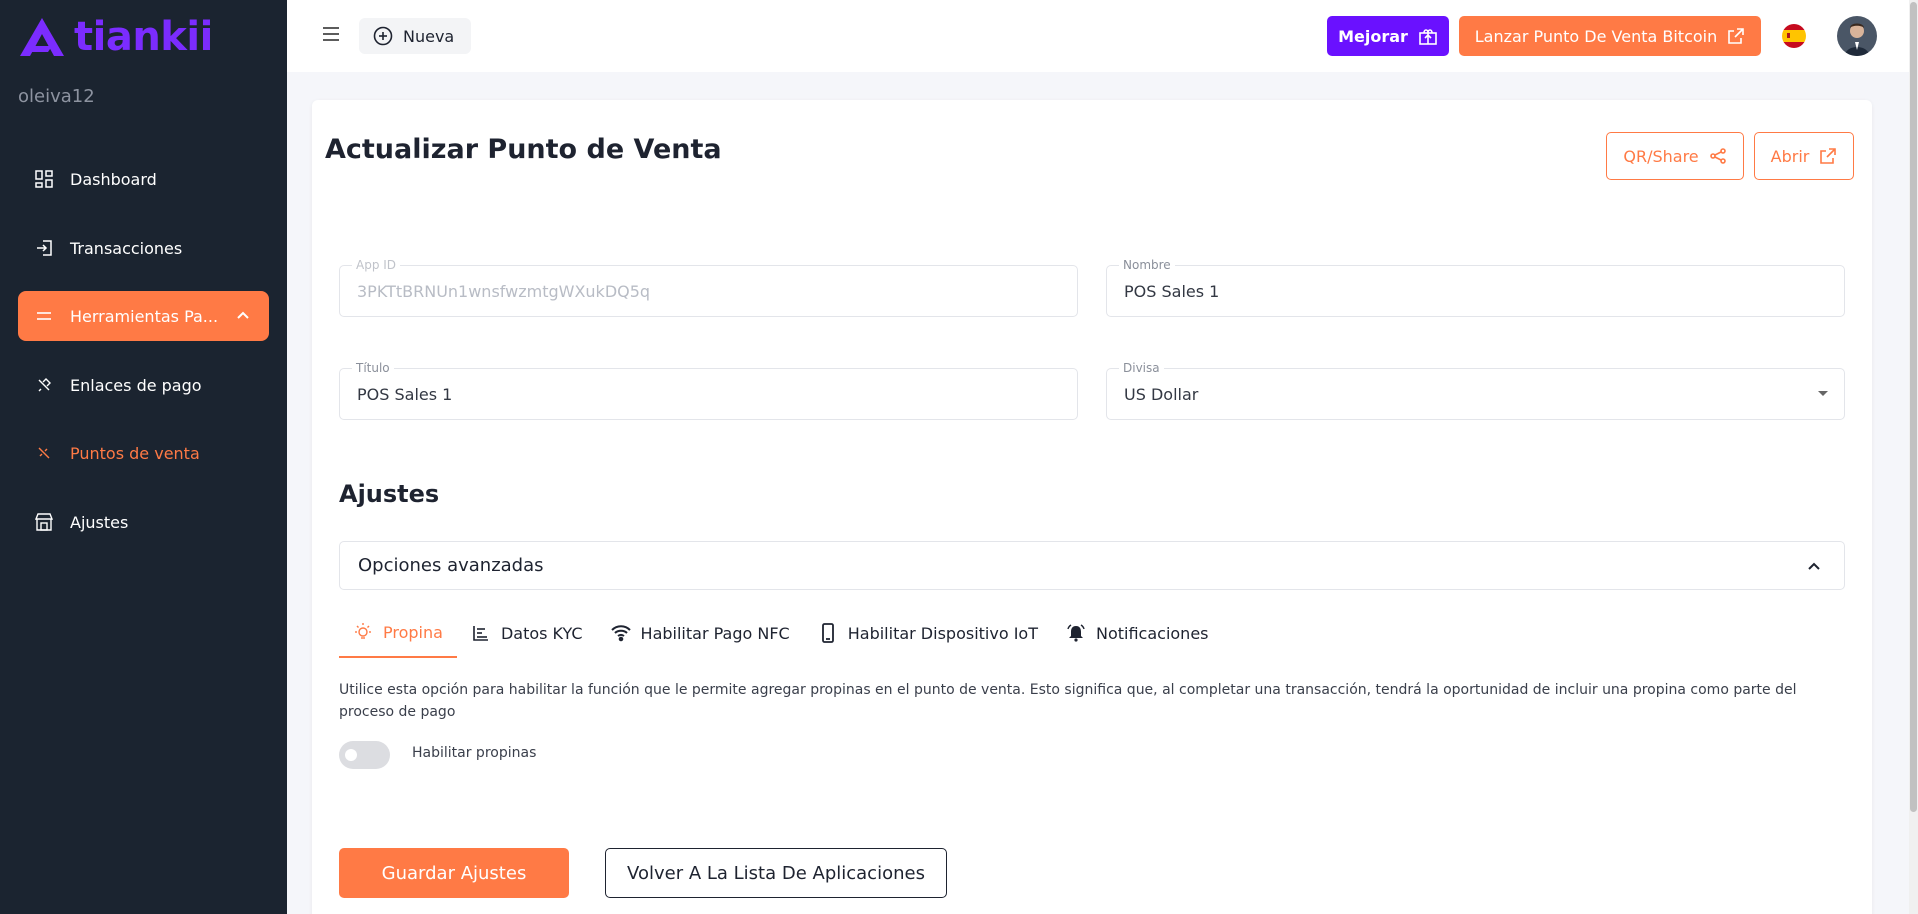 Image resolution: width=1918 pixels, height=914 pixels. What do you see at coordinates (1661, 156) in the screenshot?
I see `qr-share-button-label: QR/Share` at bounding box center [1661, 156].